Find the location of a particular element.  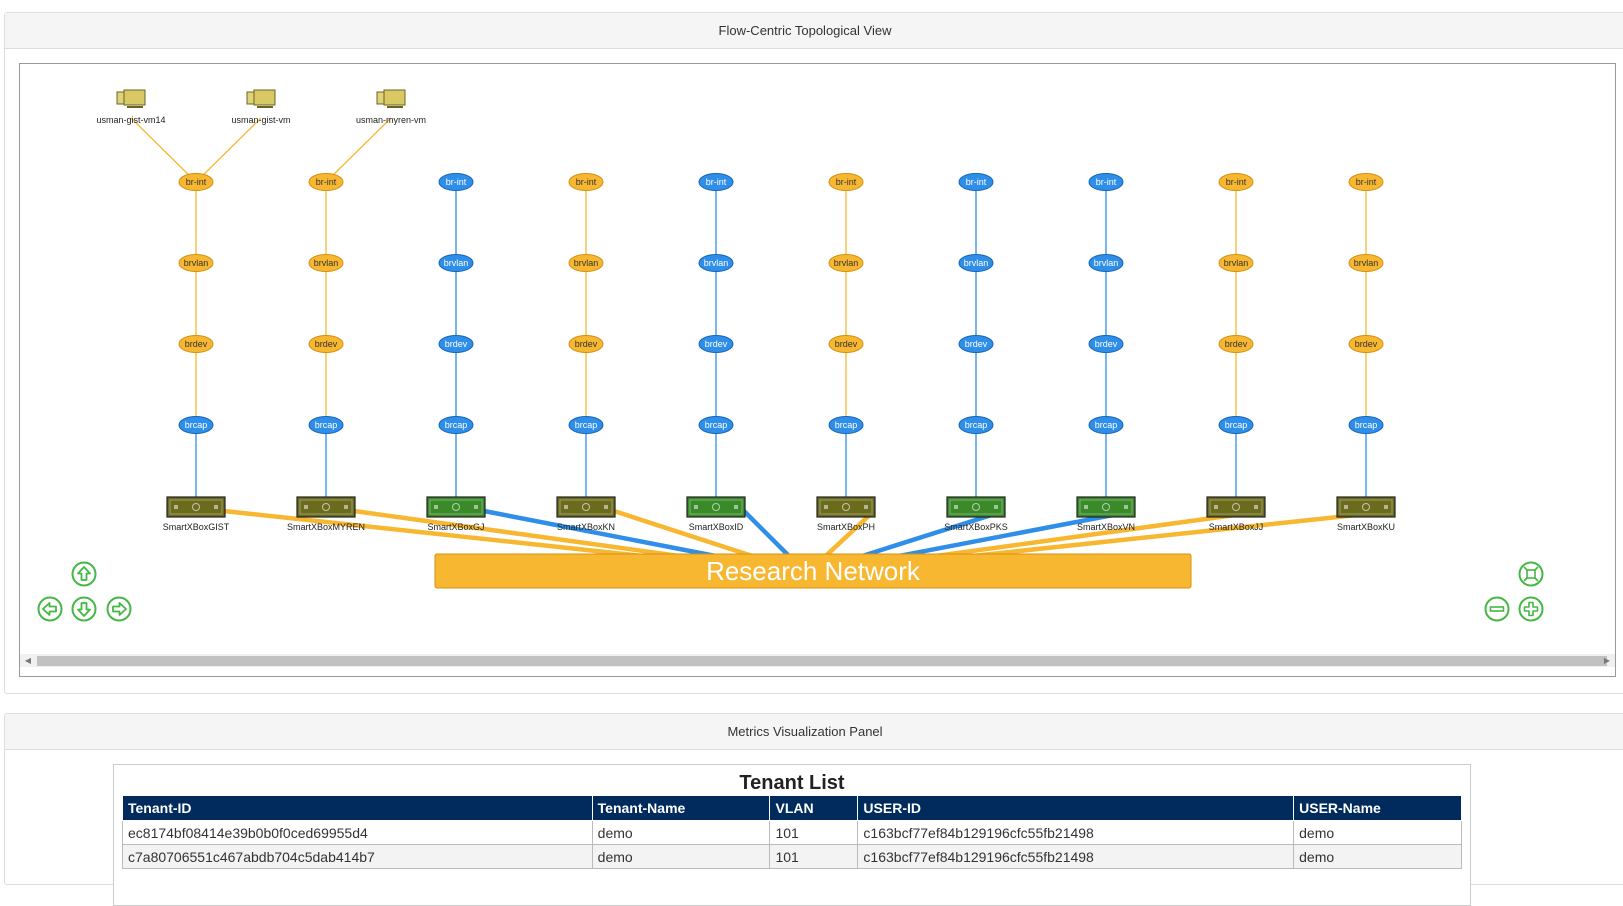

pan-right-button is located at coordinates (119, 609).